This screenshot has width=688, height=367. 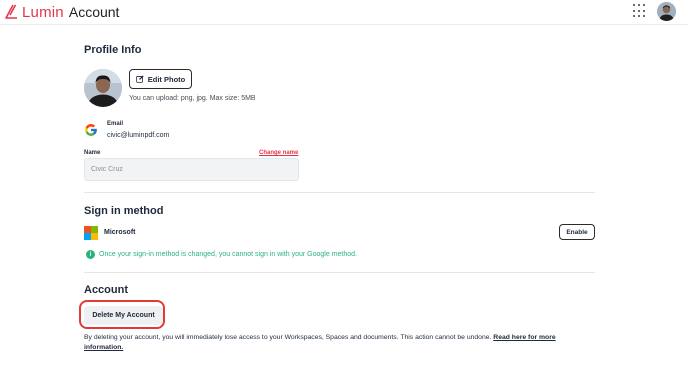 I want to click on edit-photo-button: Edit Photo, so click(x=160, y=79).